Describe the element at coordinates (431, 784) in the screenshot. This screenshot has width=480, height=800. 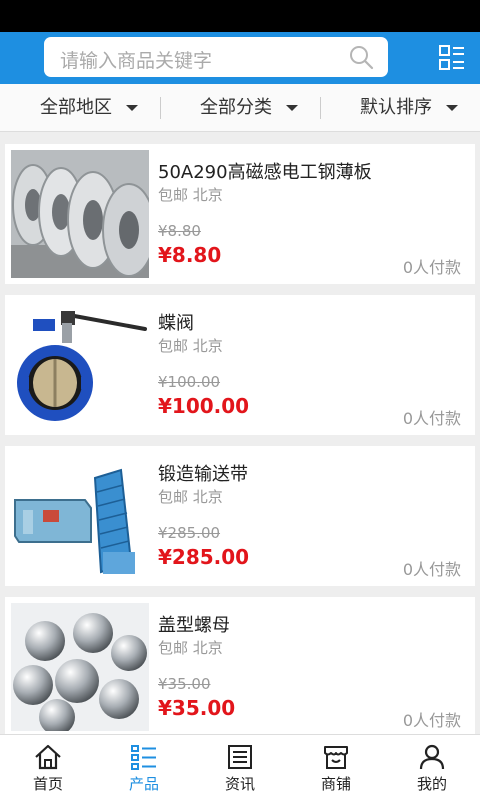
I see `nav-label-mine: 我的` at that location.